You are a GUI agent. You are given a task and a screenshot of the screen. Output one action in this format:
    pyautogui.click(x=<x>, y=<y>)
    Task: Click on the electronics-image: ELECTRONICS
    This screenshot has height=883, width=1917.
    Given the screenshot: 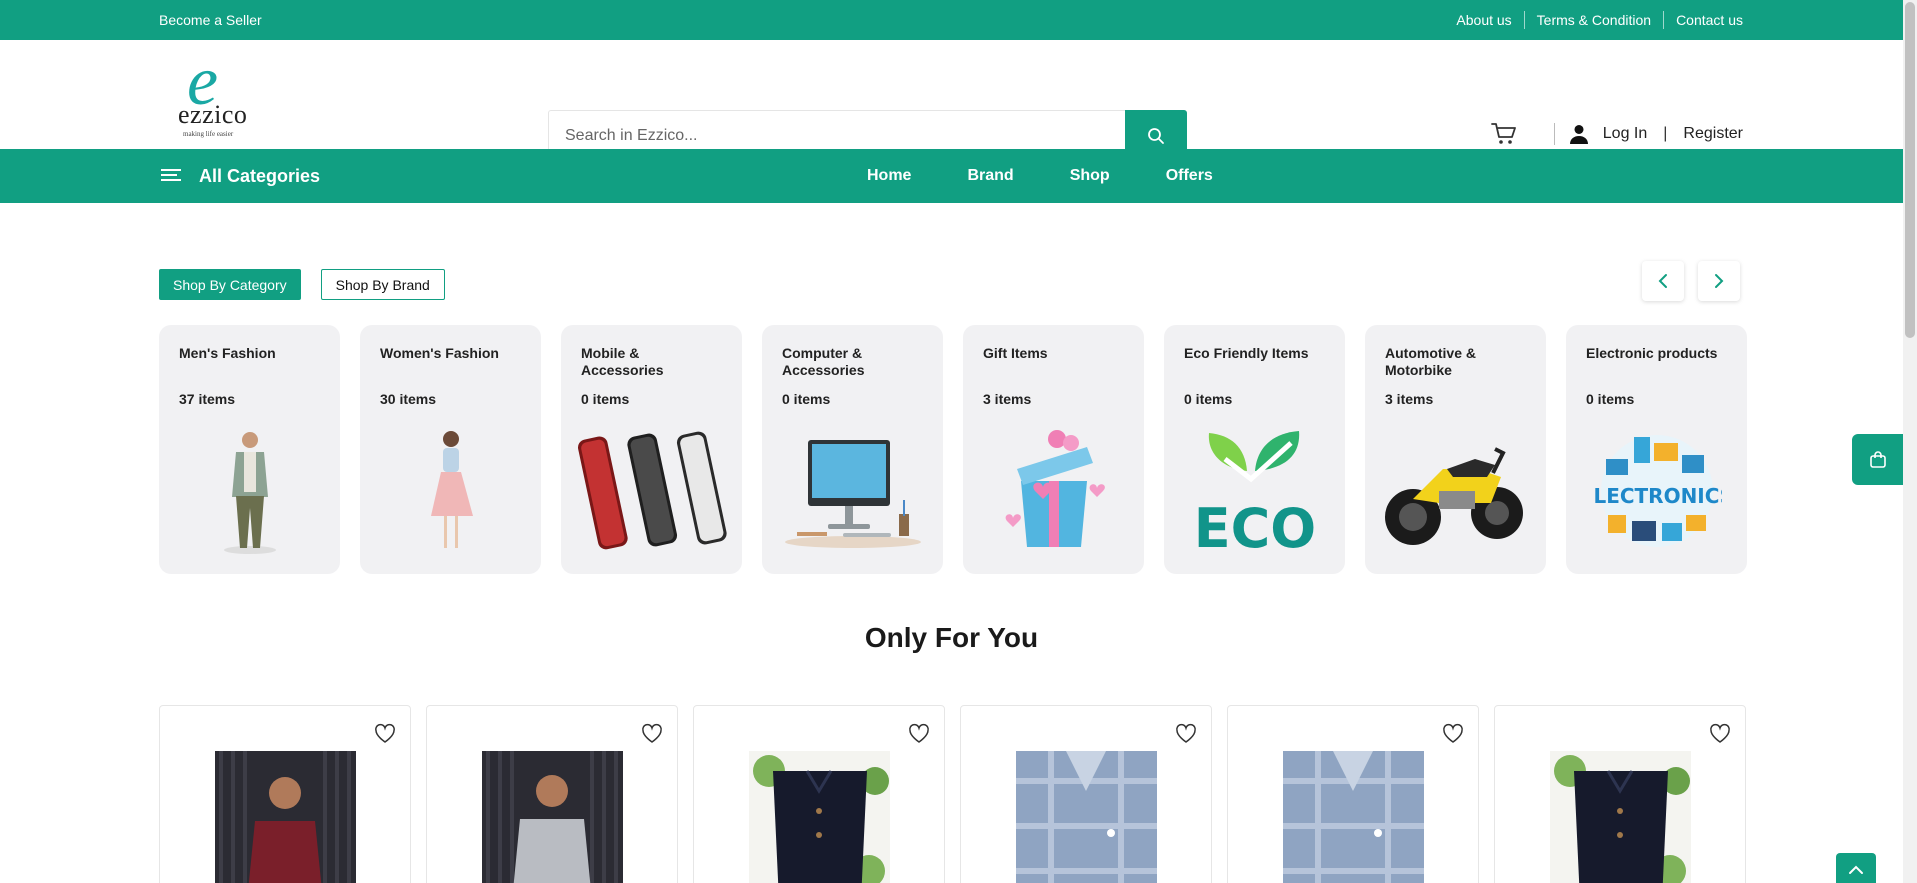 What is the action you would take?
    pyautogui.click(x=1656, y=491)
    